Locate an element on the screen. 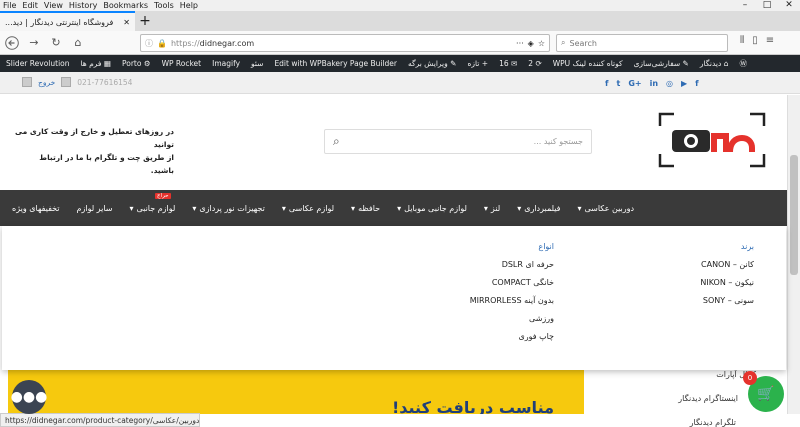 The height and width of the screenshot is (427, 800). new-tab-button: + is located at coordinates (145, 21).